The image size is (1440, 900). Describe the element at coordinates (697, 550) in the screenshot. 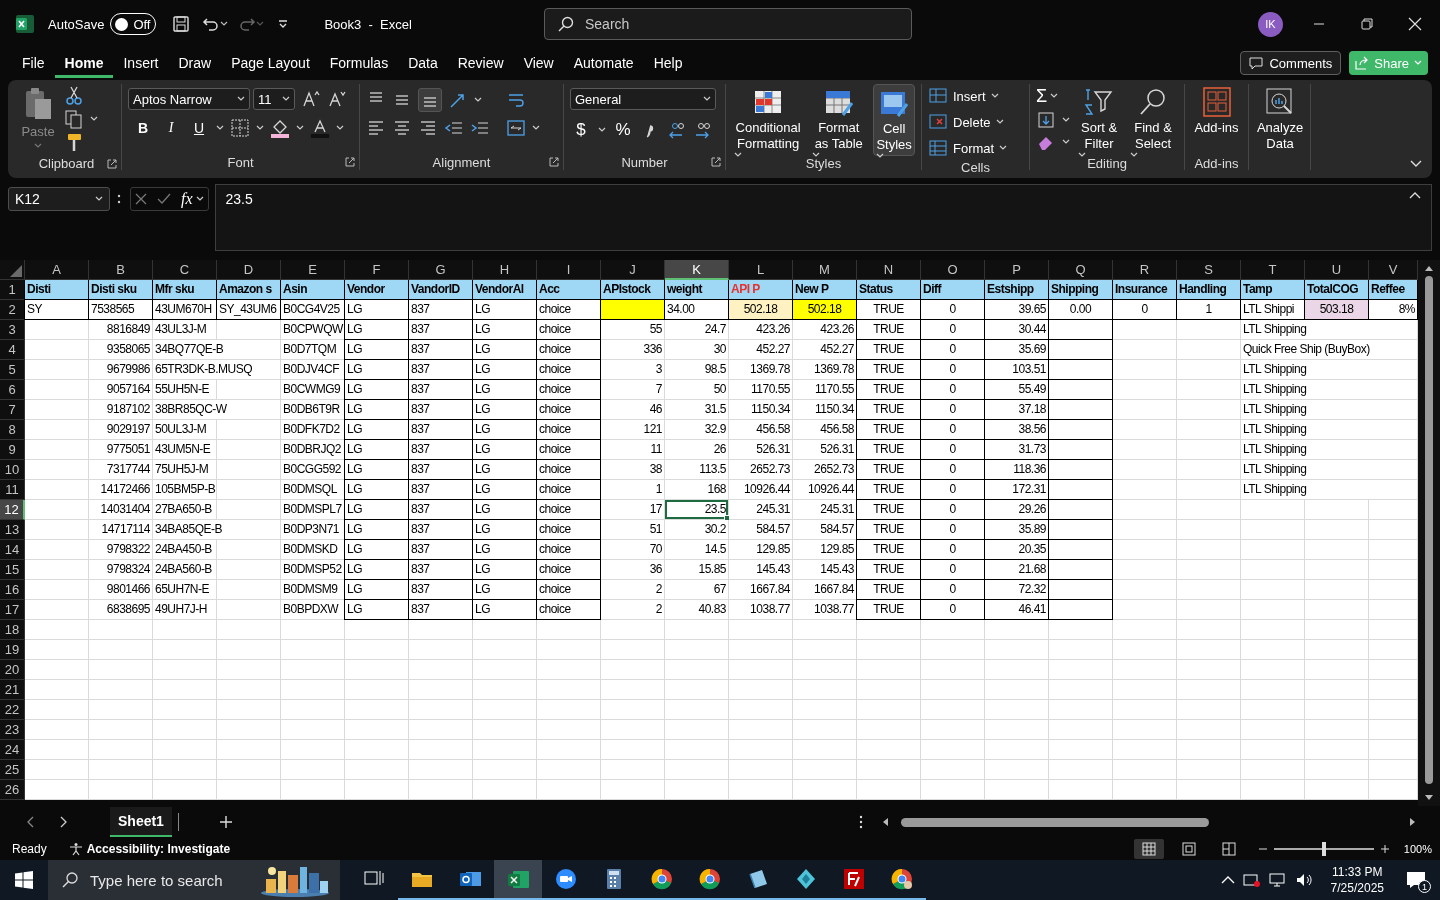

I see `table-cell: 14.5` at that location.